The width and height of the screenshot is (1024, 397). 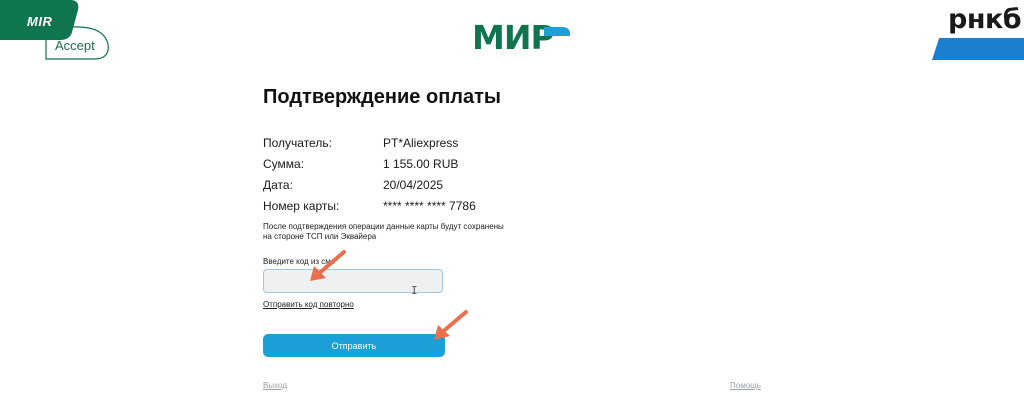 What do you see at coordinates (75, 45) in the screenshot?
I see `accept-text: Accept` at bounding box center [75, 45].